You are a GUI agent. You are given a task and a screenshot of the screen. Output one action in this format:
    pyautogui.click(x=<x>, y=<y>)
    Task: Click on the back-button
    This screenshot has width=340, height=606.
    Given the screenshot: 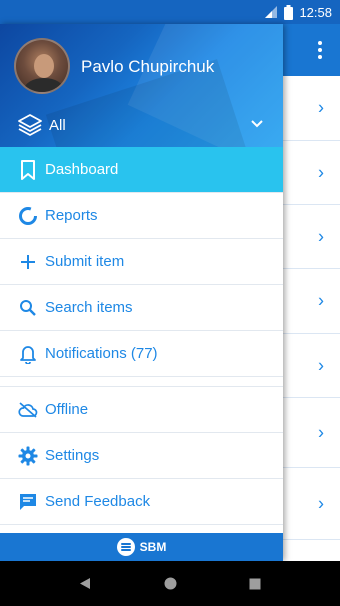 What is the action you would take?
    pyautogui.click(x=85, y=583)
    